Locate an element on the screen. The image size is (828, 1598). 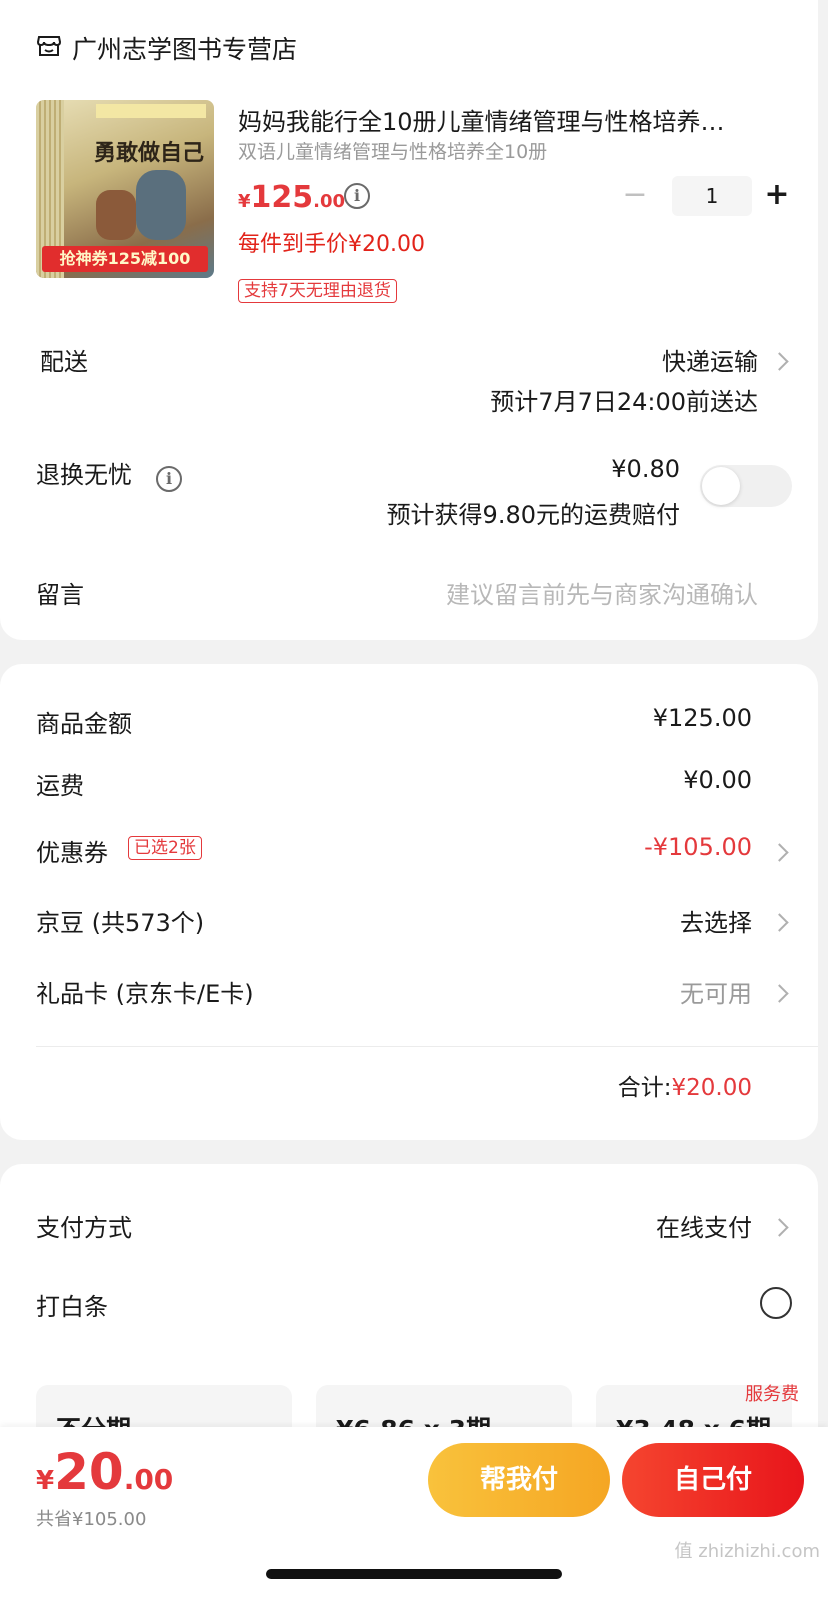
gift-card-chevron-icon is located at coordinates (779, 994).